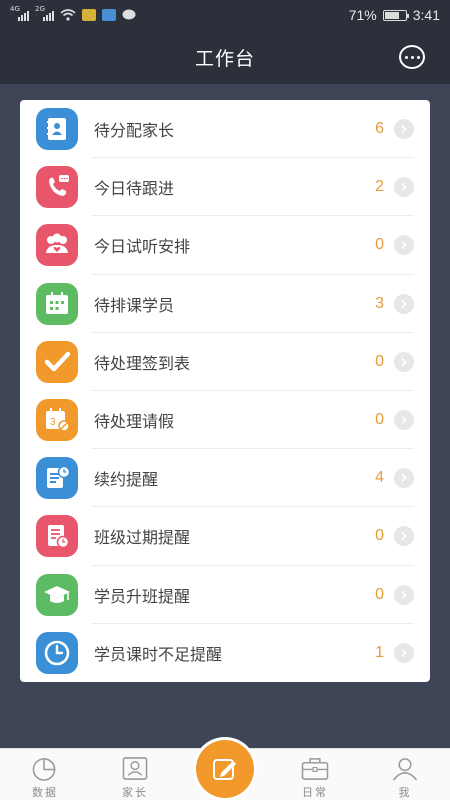 Image resolution: width=450 pixels, height=800 pixels. I want to click on list-item: 待分配家长 6, so click(225, 129).